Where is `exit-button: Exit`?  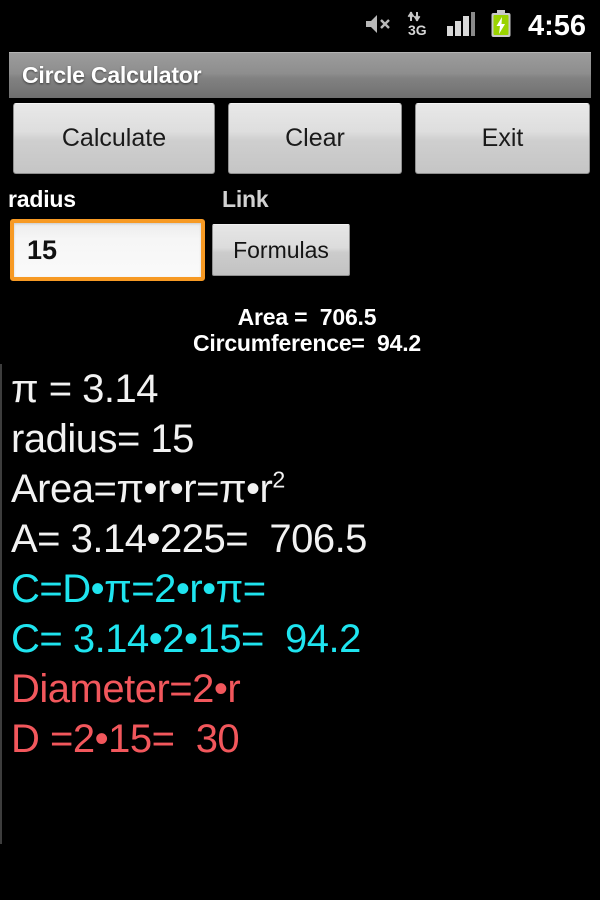
exit-button: Exit is located at coordinates (502, 138).